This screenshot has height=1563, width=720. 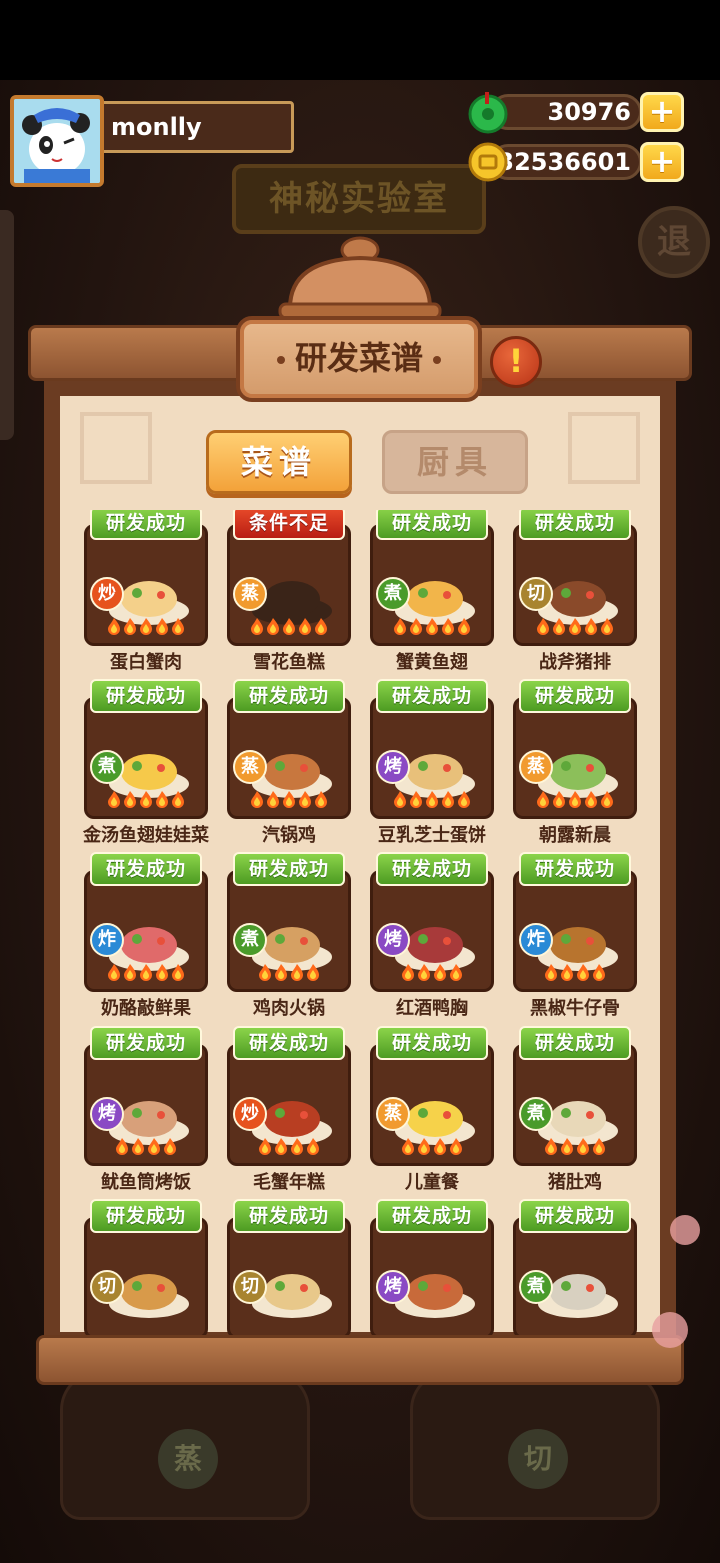 What do you see at coordinates (146, 1182) in the screenshot?
I see `recipe-name: 鱿鱼筒烤饭` at bounding box center [146, 1182].